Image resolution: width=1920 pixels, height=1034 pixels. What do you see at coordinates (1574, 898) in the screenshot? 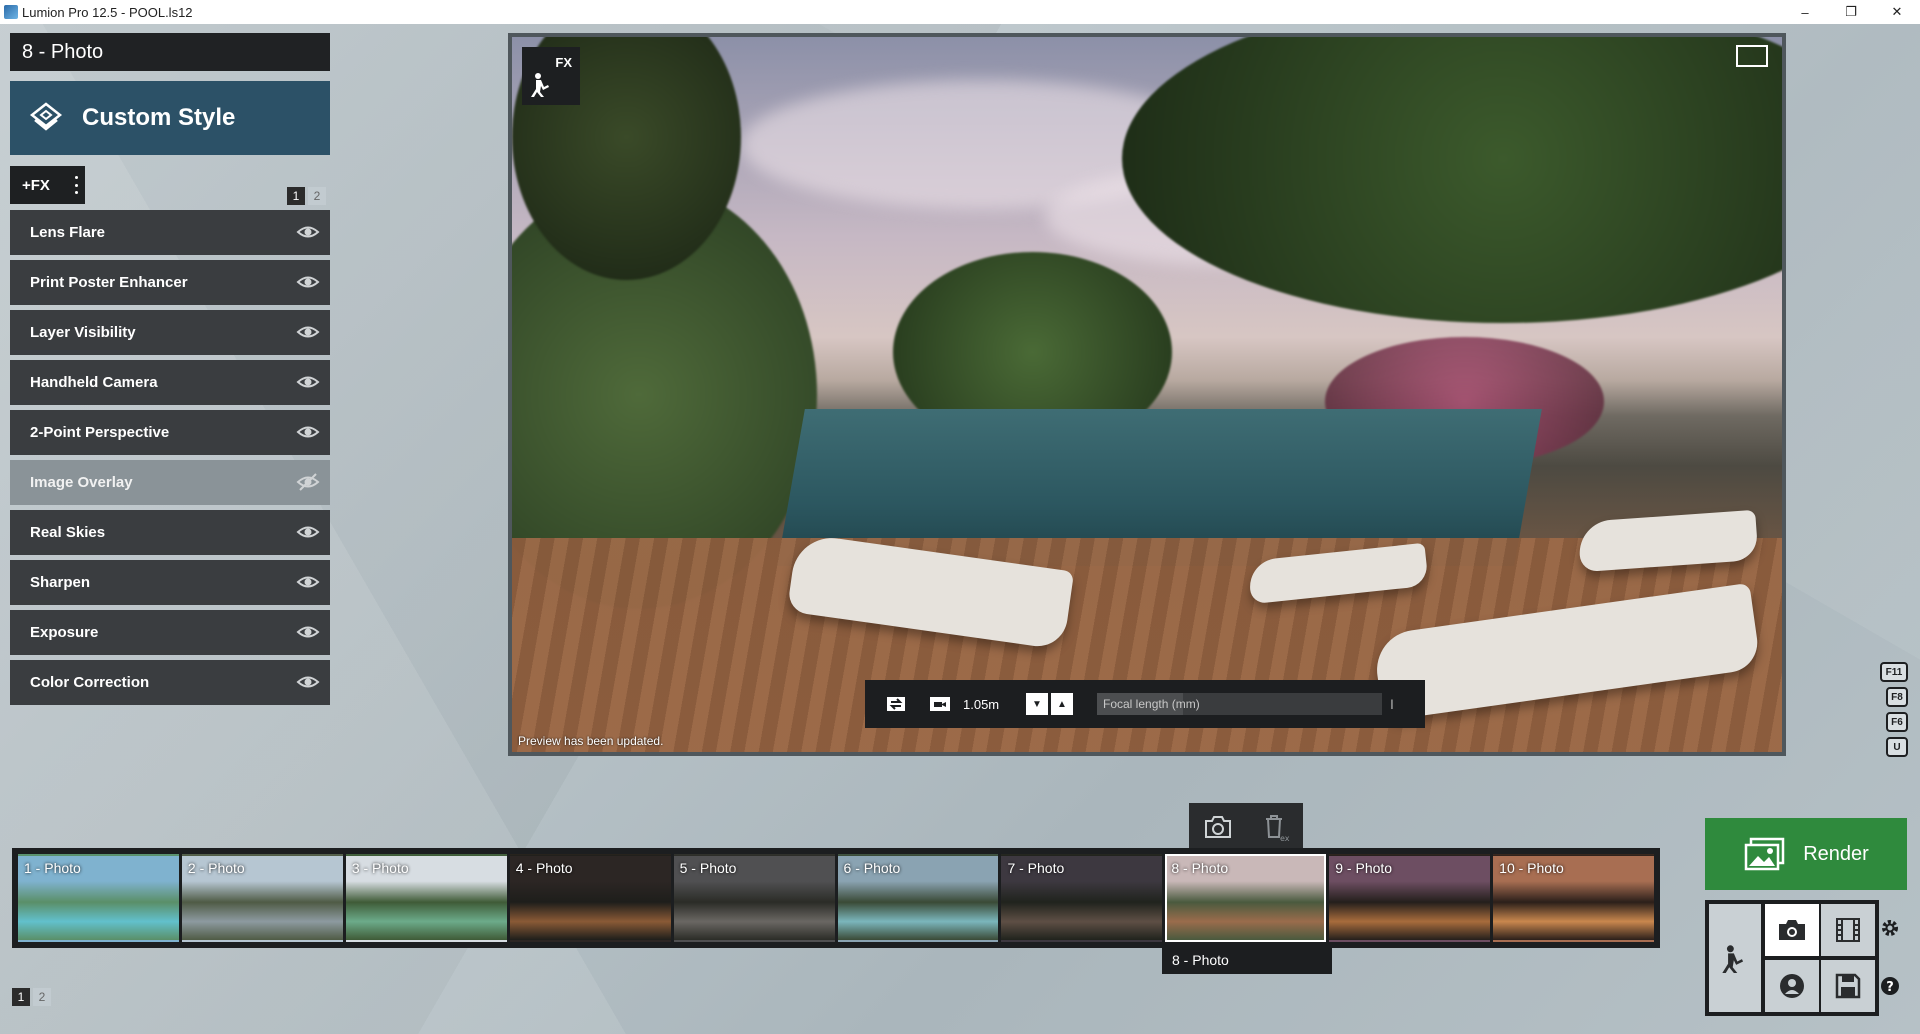
I see `photo-thumbnail: 10 - Photo` at bounding box center [1574, 898].